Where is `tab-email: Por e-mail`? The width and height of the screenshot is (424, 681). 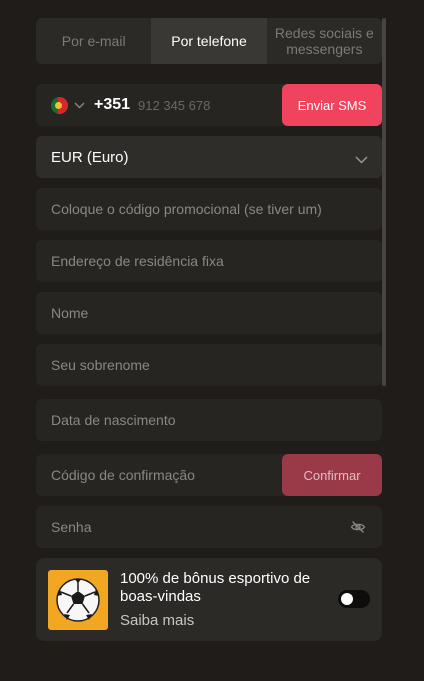 tab-email: Por e-mail is located at coordinates (93, 41).